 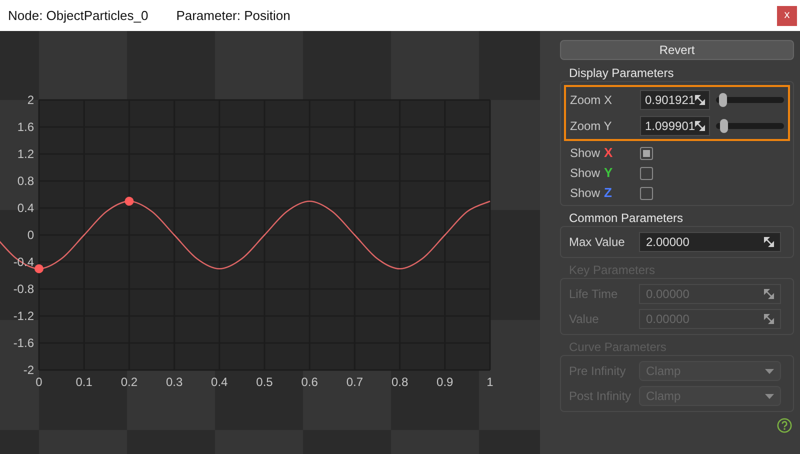 What do you see at coordinates (233, 15) in the screenshot?
I see `window-title: Parameter: Position` at bounding box center [233, 15].